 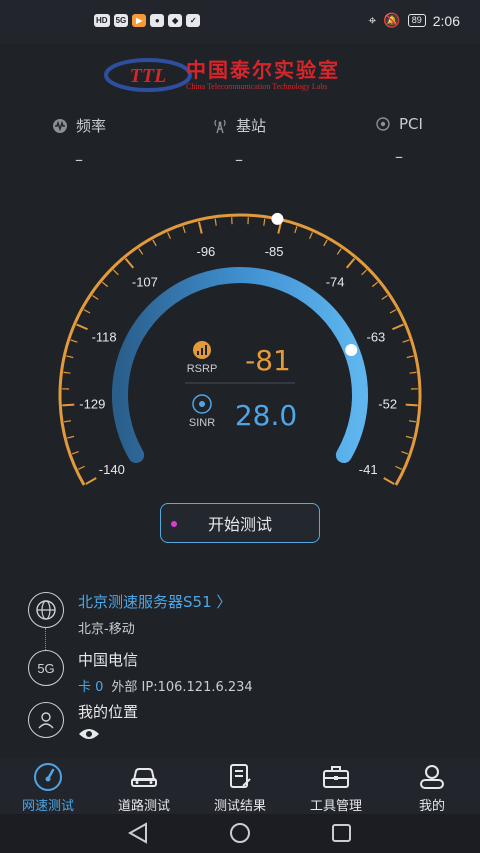 I want to click on profile-icon, so click(x=432, y=777).